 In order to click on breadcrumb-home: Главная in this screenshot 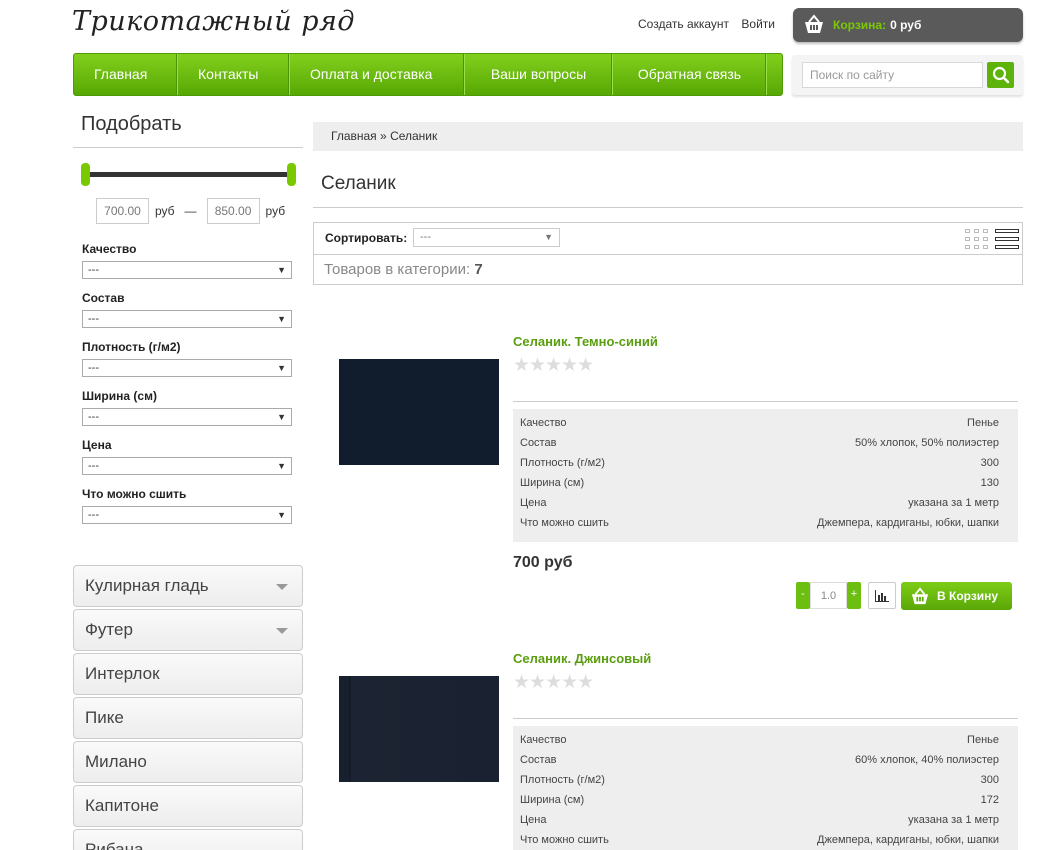, I will do `click(354, 136)`.